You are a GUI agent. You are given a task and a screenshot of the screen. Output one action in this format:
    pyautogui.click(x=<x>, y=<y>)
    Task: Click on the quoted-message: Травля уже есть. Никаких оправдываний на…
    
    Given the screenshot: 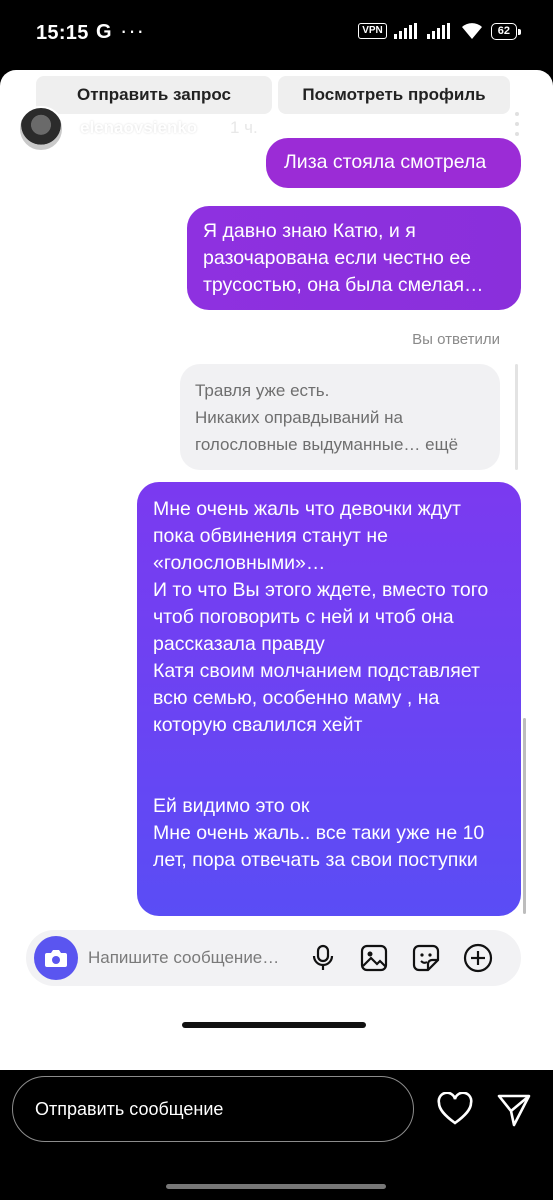 What is the action you would take?
    pyautogui.click(x=340, y=417)
    